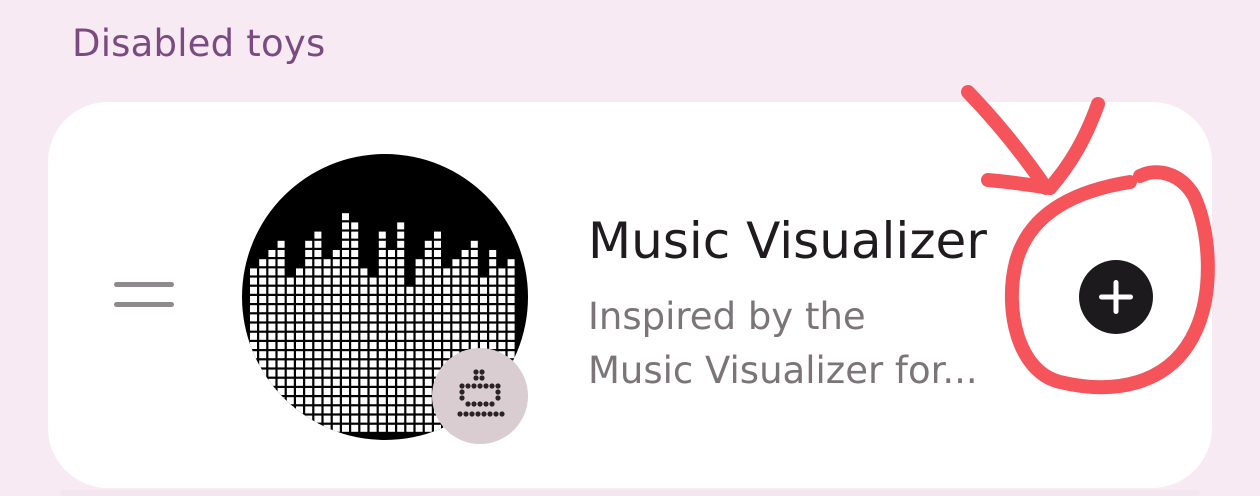  I want to click on add-button, so click(1116, 297).